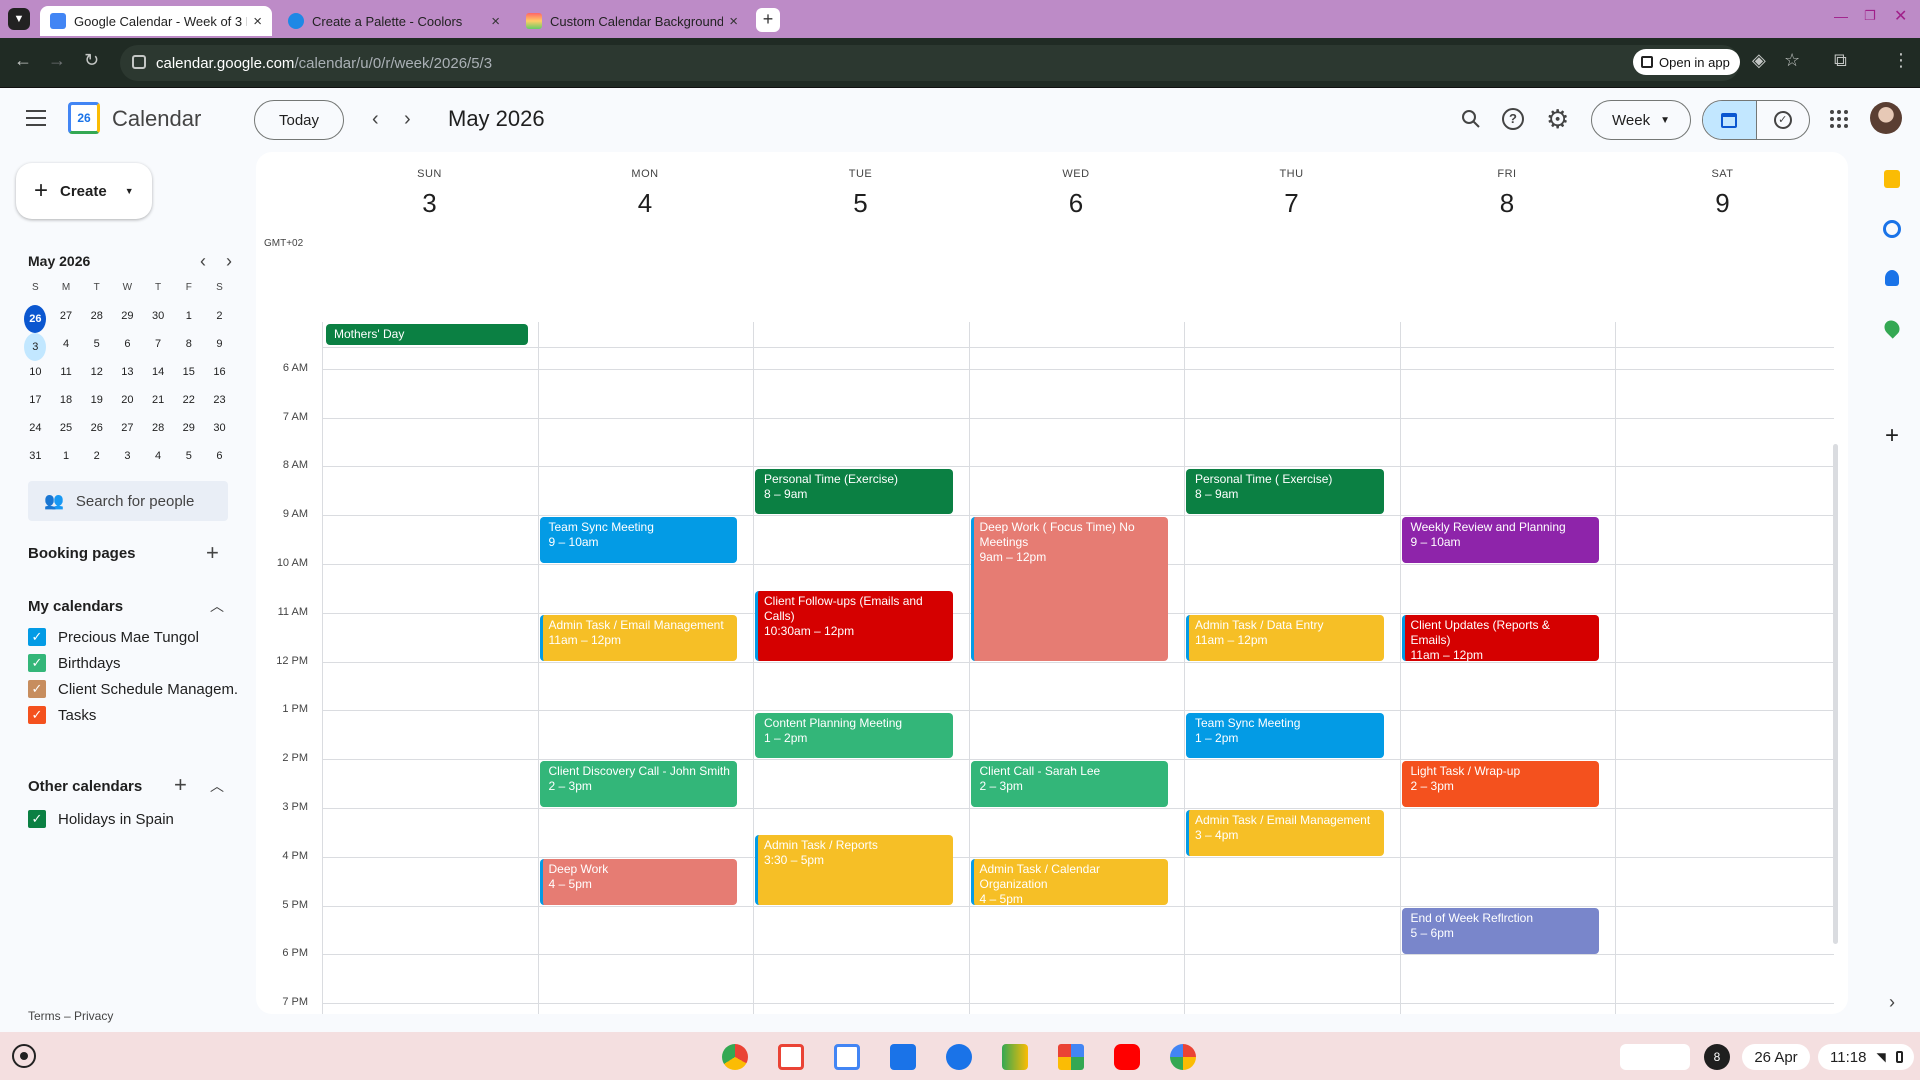 This screenshot has height=1080, width=1920. Describe the element at coordinates (959, 1057) in the screenshot. I see `messages-icon` at that location.